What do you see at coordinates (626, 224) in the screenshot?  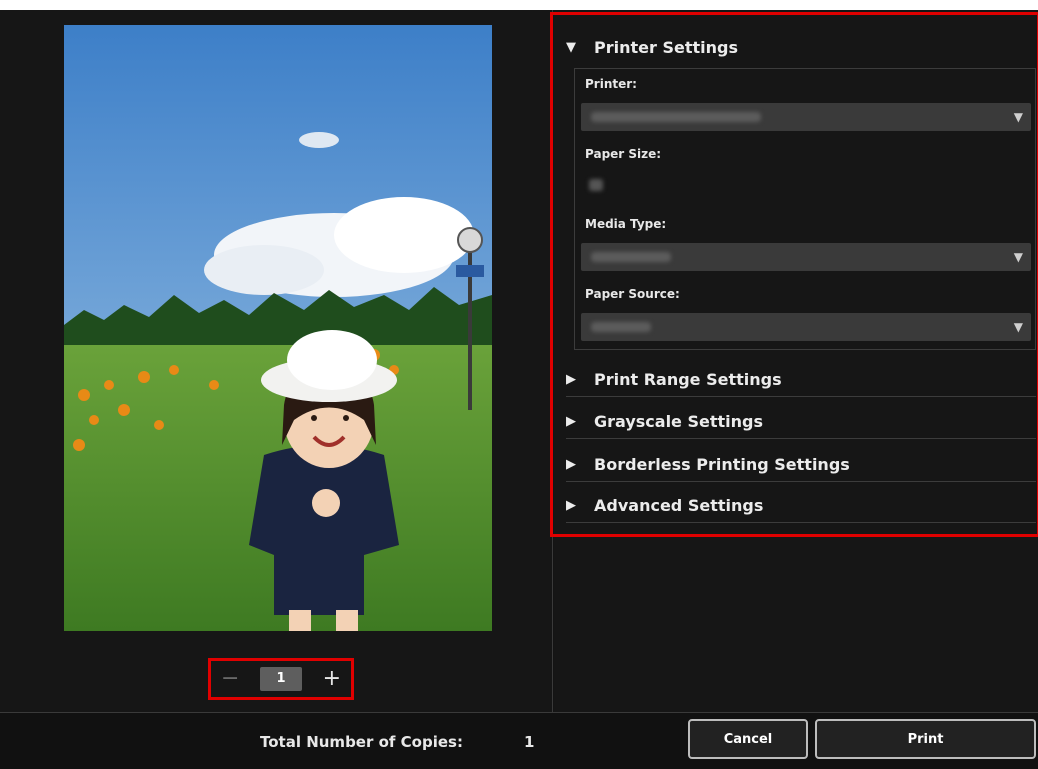 I see `media-type-label: Media Type:` at bounding box center [626, 224].